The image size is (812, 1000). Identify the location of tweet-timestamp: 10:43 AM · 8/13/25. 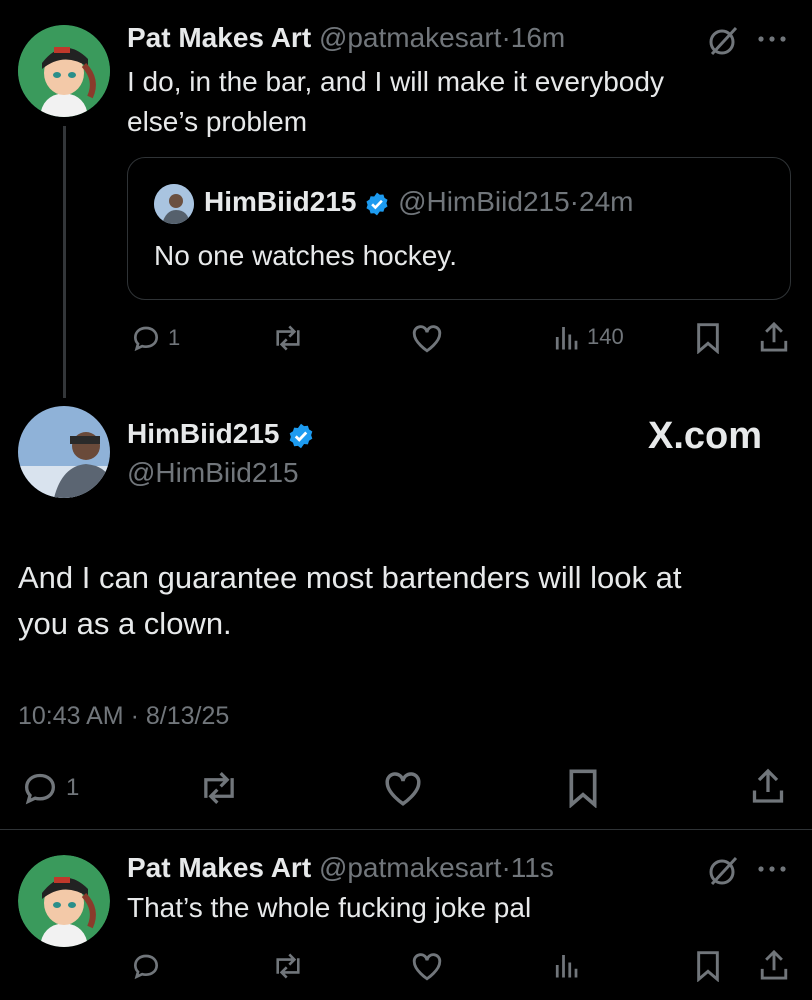
(123, 716).